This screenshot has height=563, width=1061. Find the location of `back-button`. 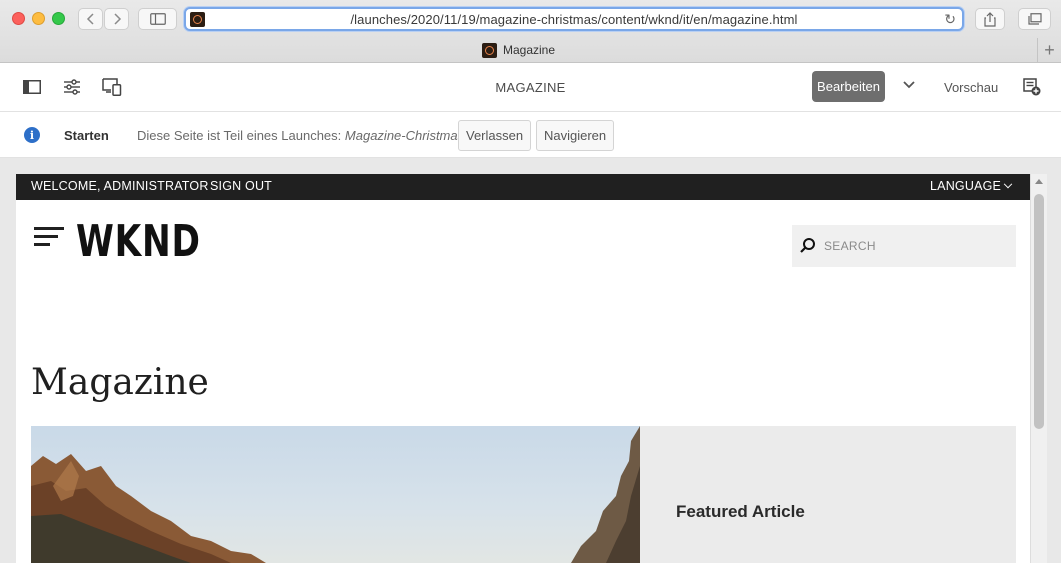

back-button is located at coordinates (90, 19).